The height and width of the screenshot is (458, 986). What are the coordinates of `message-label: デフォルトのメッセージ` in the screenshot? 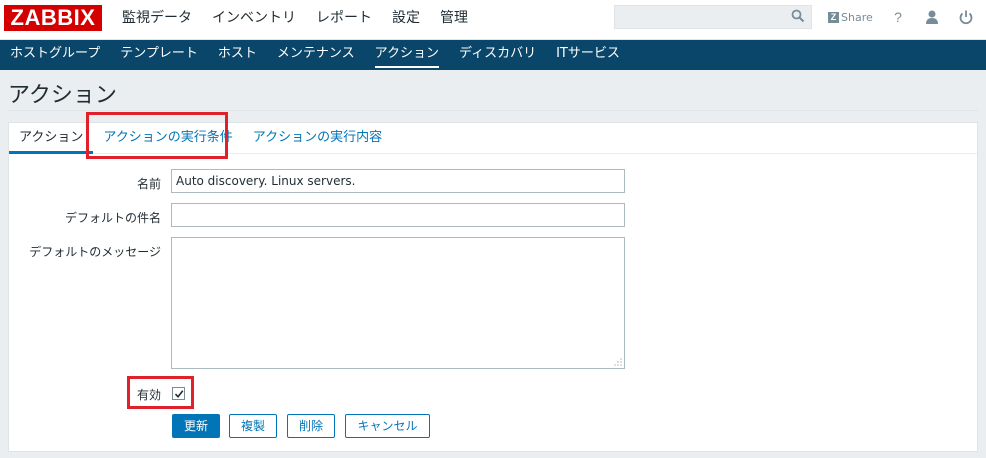 It's located at (95, 252).